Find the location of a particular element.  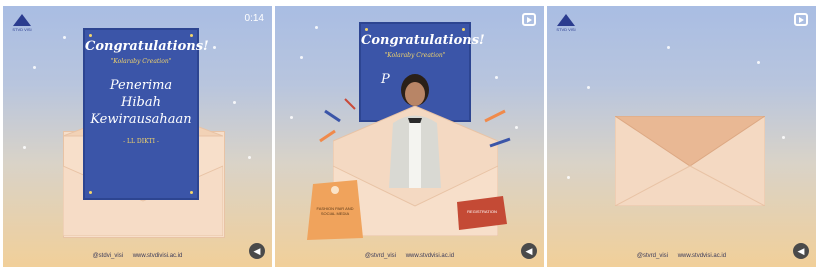

tag-right-text: REGISTRATION is located at coordinates (482, 211).